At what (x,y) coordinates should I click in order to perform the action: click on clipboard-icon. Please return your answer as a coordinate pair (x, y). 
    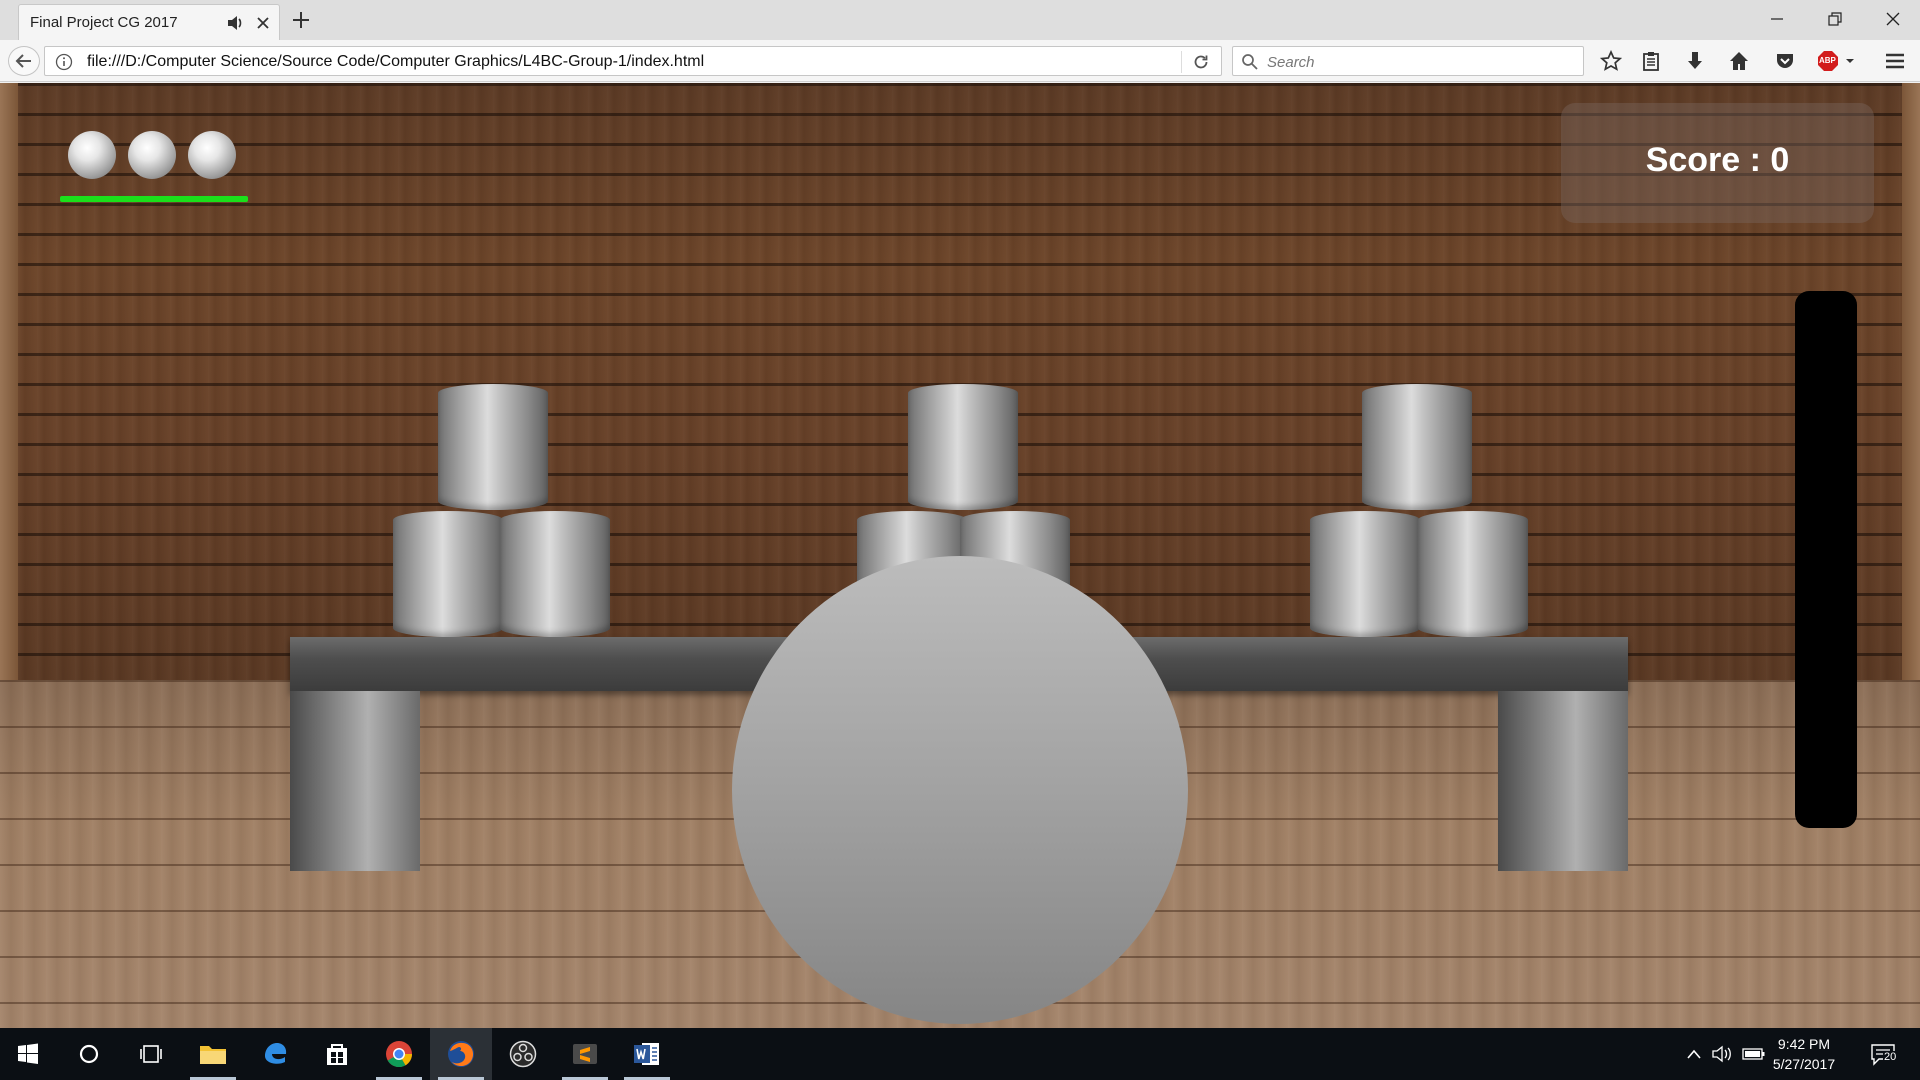
    Looking at the image, I should click on (1651, 61).